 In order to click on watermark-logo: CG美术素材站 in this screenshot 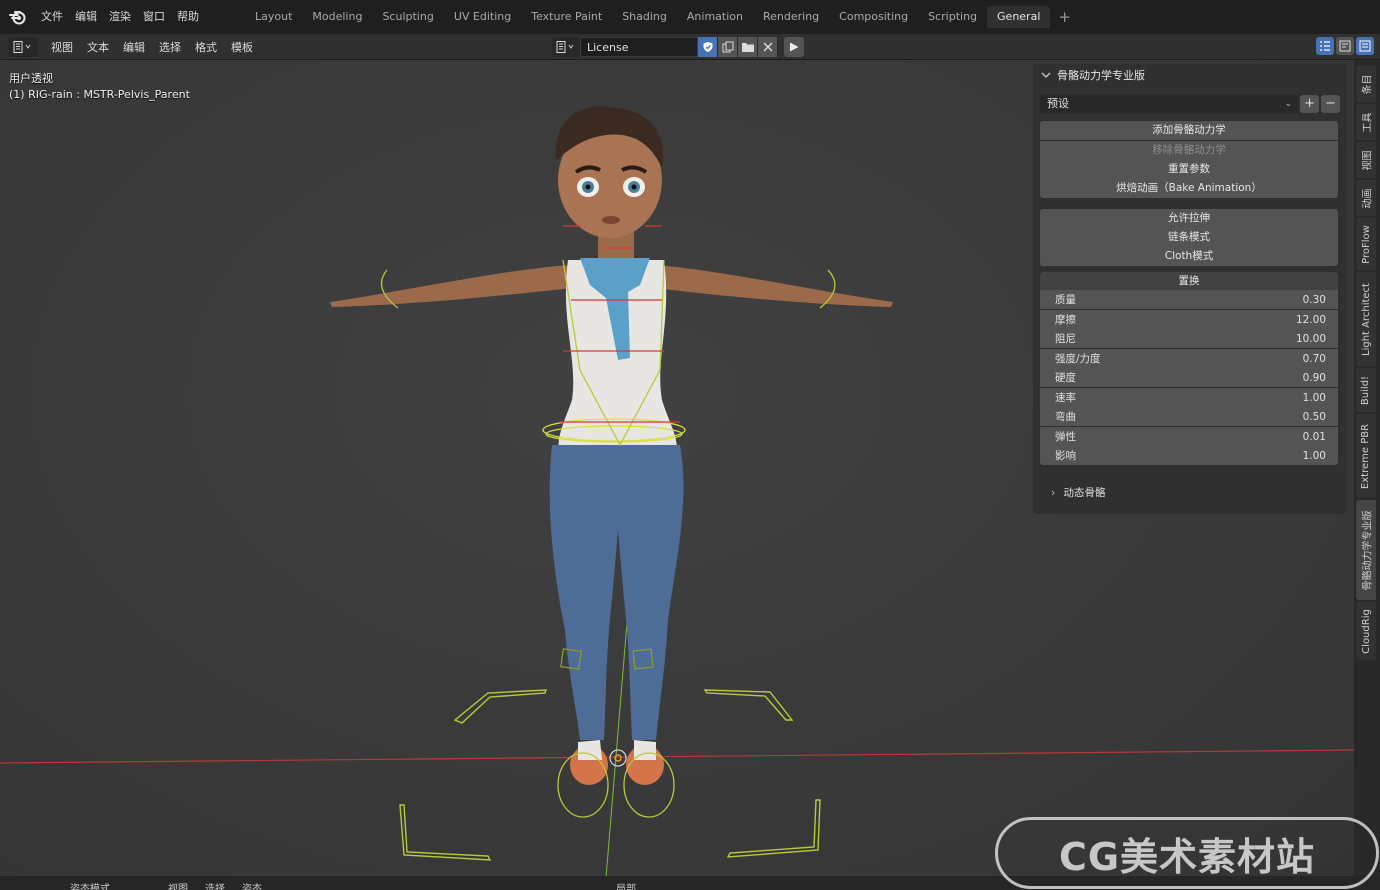, I will do `click(1187, 853)`.